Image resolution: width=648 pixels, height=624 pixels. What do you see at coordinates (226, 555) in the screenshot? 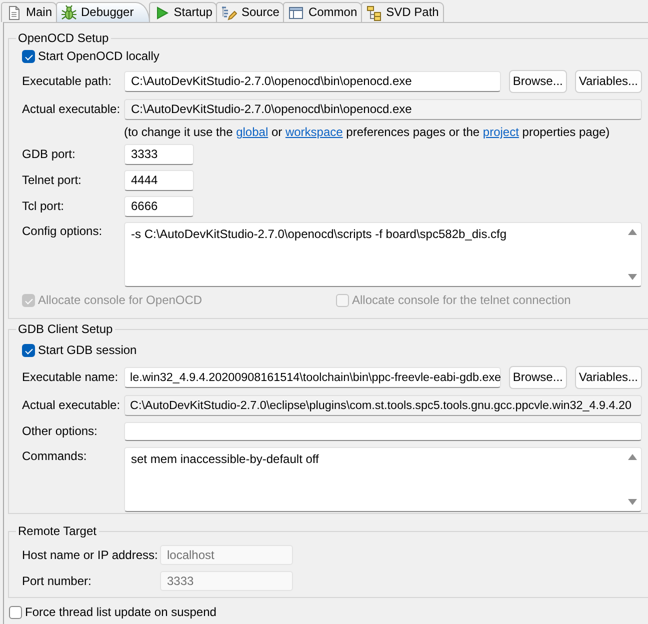
I see `host-field: localhost` at bounding box center [226, 555].